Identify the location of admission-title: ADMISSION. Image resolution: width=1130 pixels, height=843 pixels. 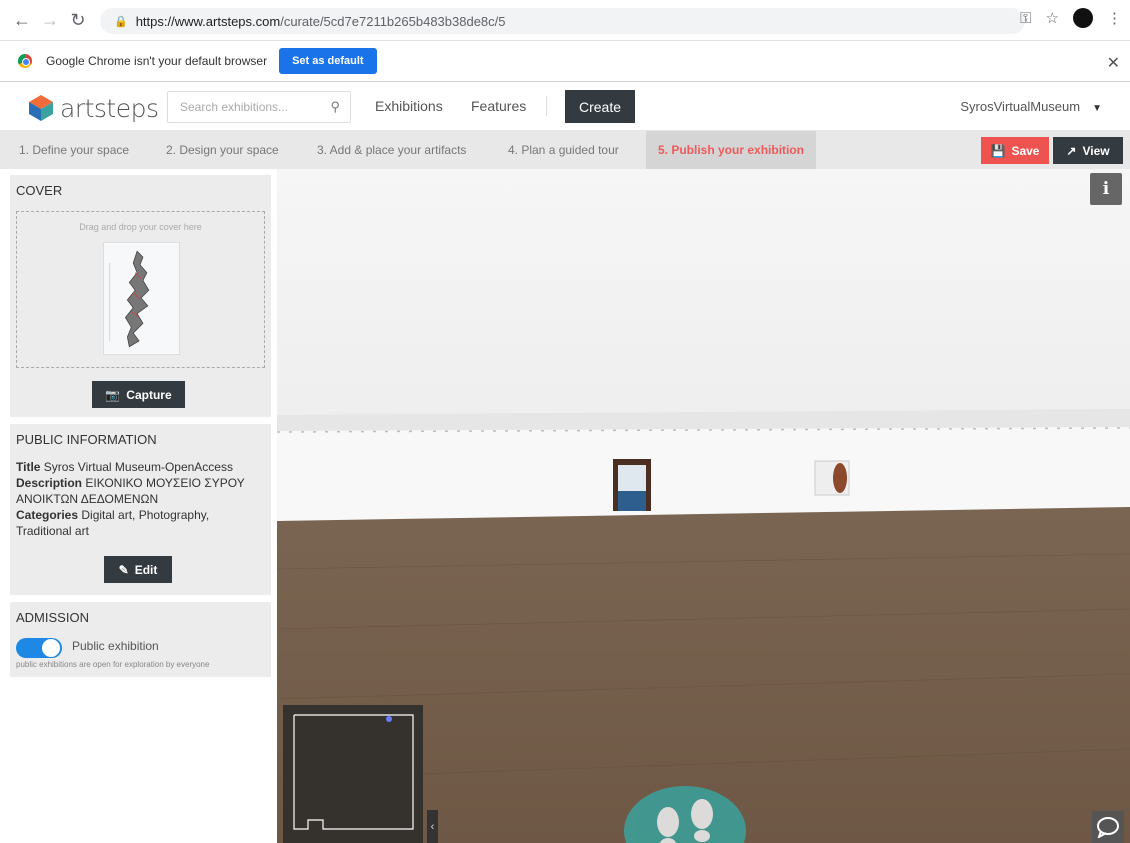
(52, 617).